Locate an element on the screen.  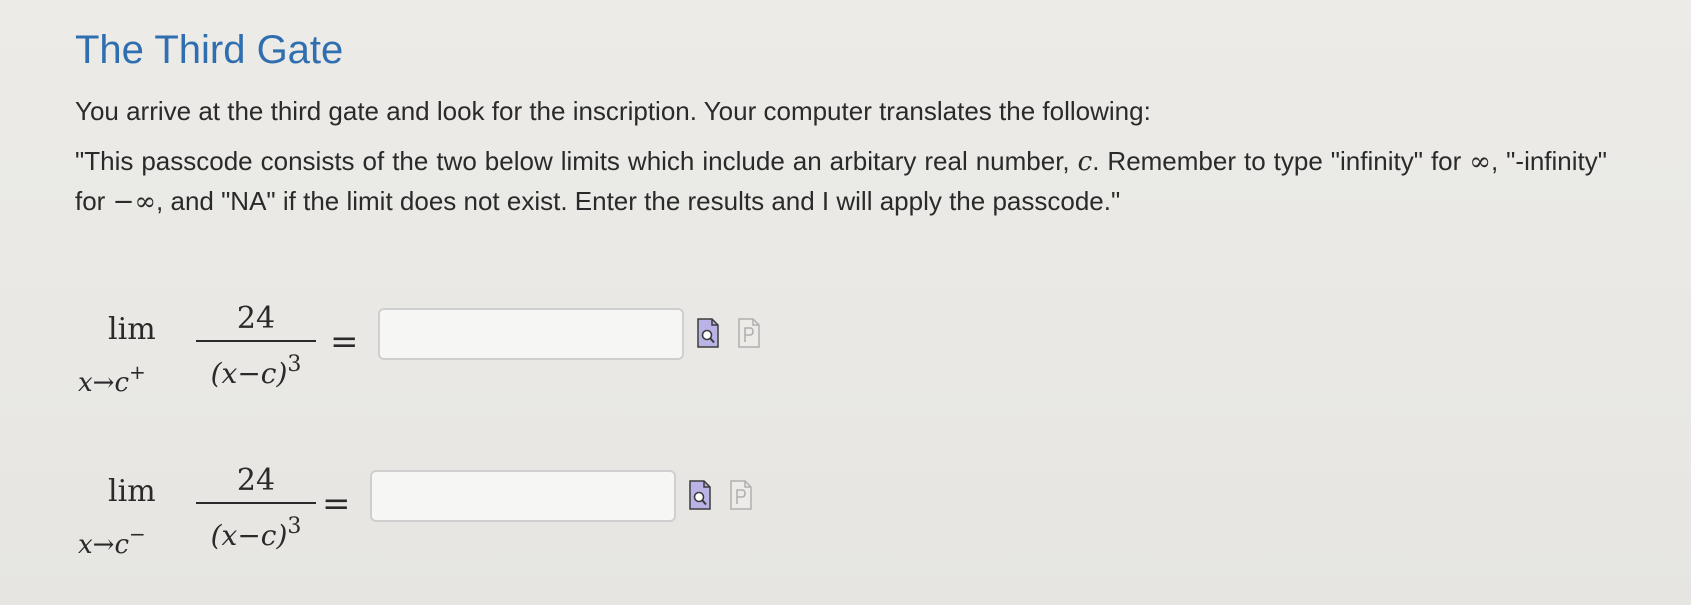
limit-row-left: lim x→c− 24 (x−c)3 = is located at coordinates (458, 520).